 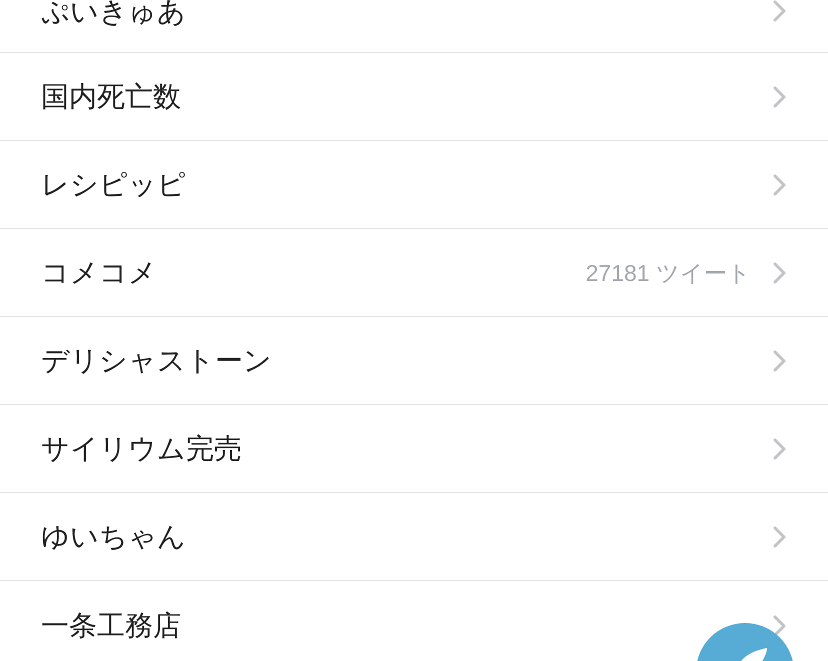 What do you see at coordinates (141, 449) in the screenshot?
I see `trend-name: サイリウム完売` at bounding box center [141, 449].